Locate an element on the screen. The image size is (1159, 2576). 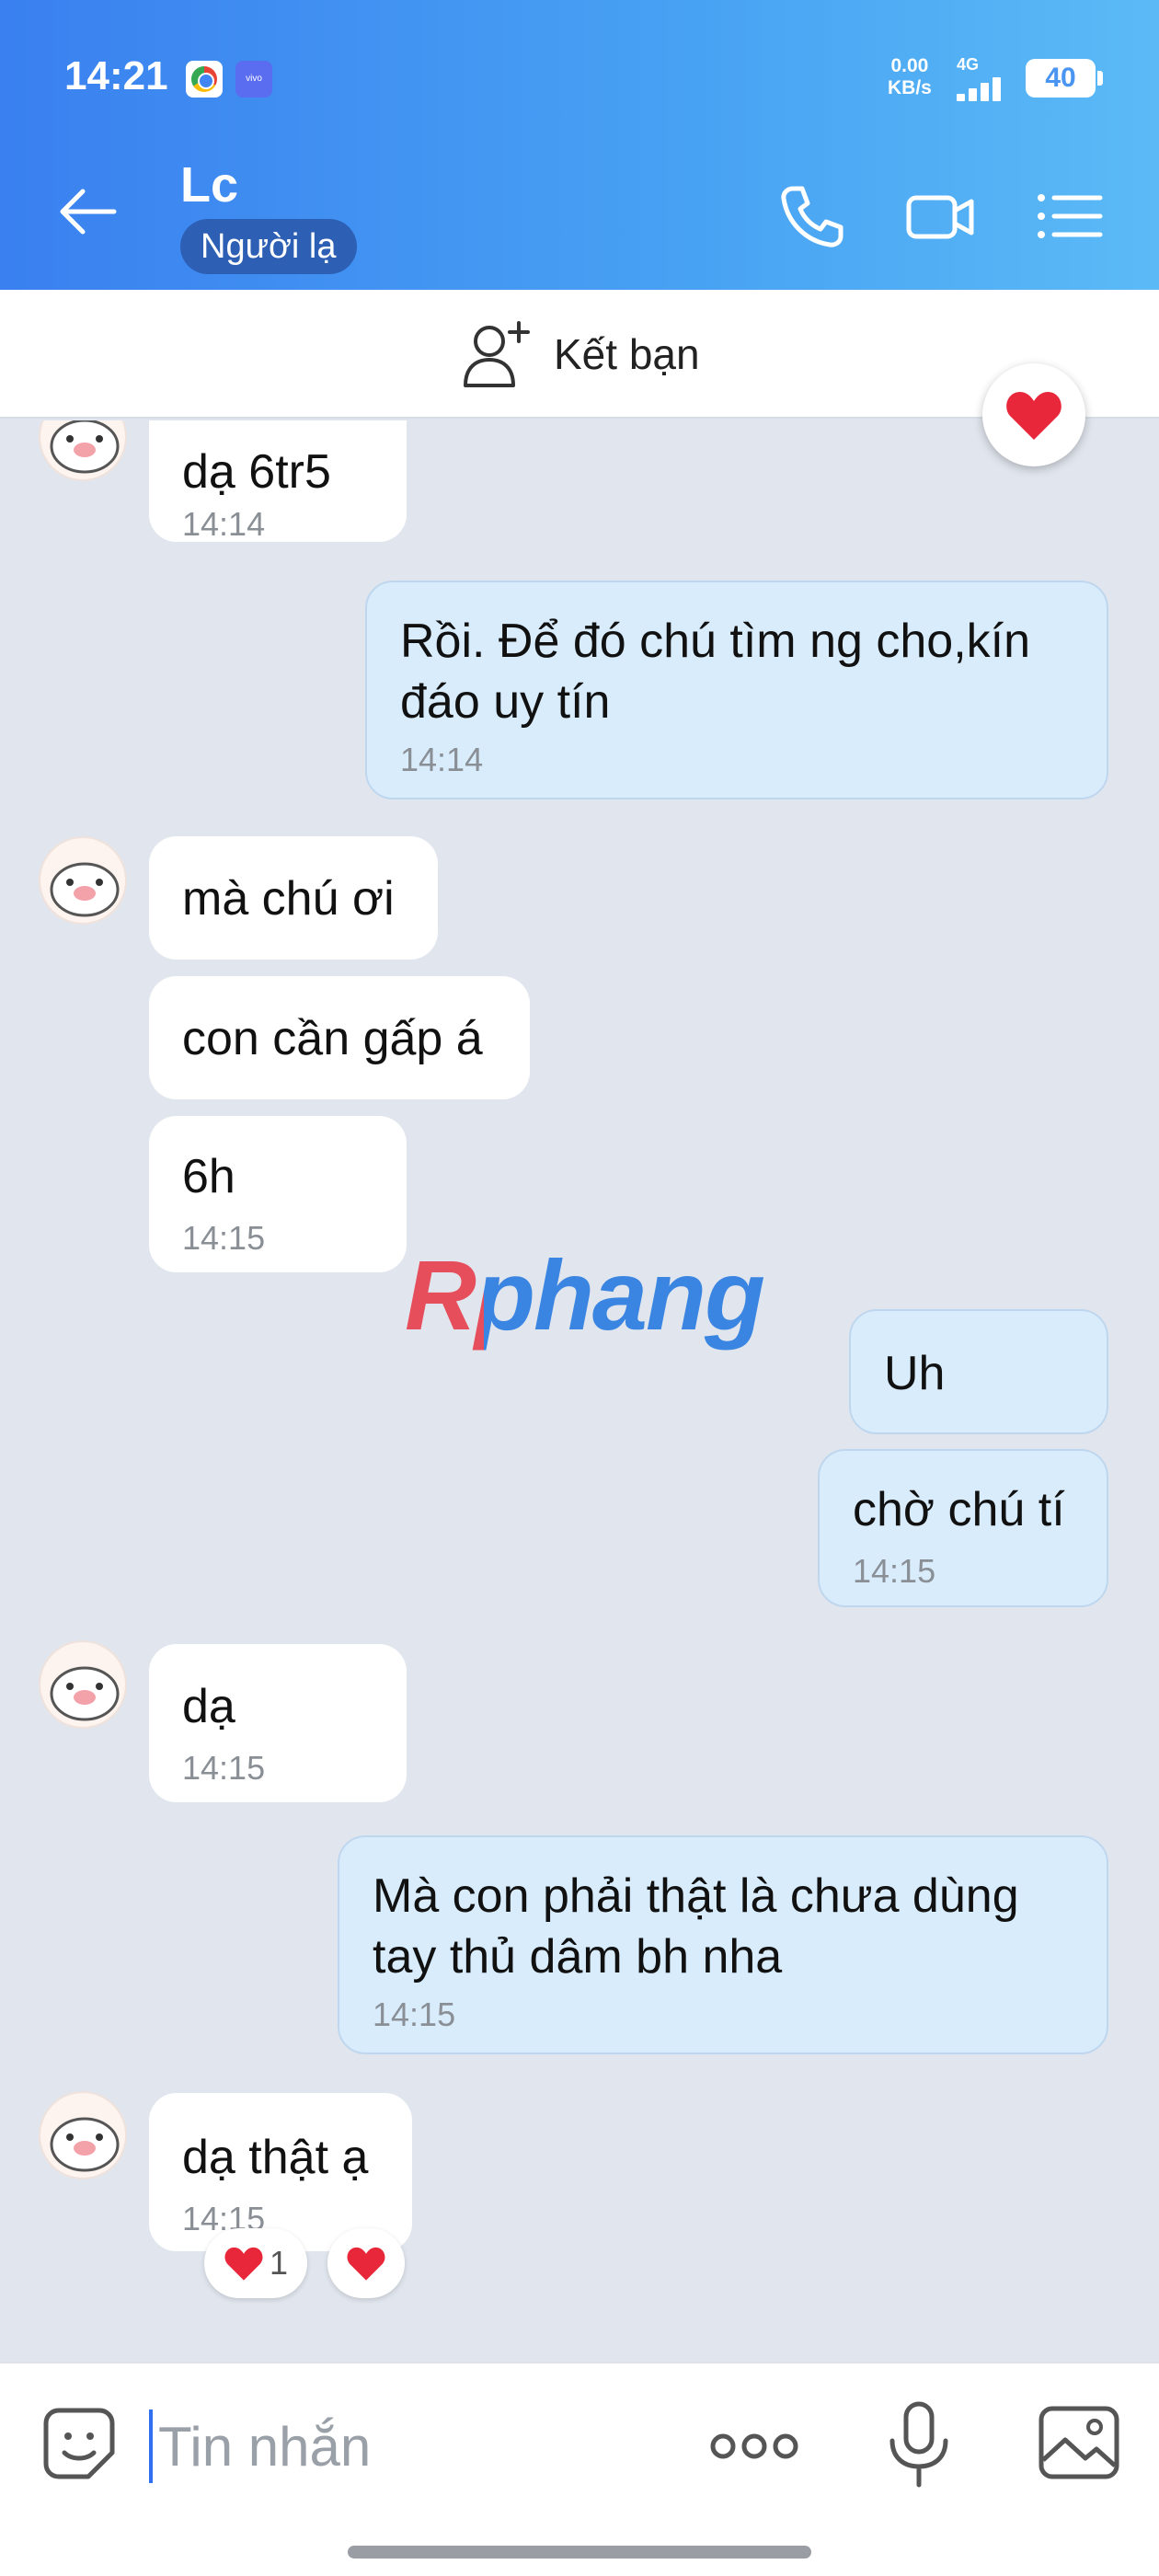
stranger-badge: Người lạ is located at coordinates (268, 246).